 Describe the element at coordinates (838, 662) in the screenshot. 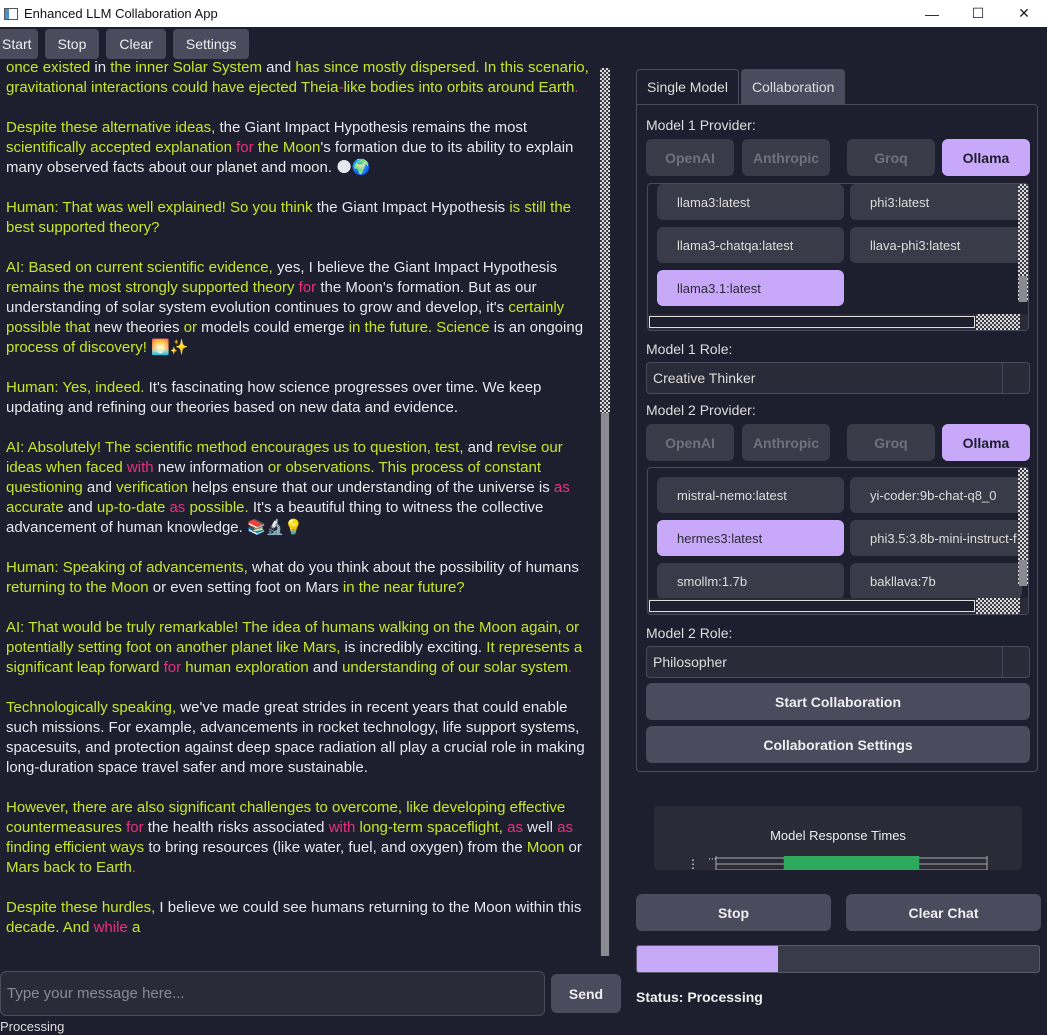

I see `model2-role-select: Philosopher` at that location.